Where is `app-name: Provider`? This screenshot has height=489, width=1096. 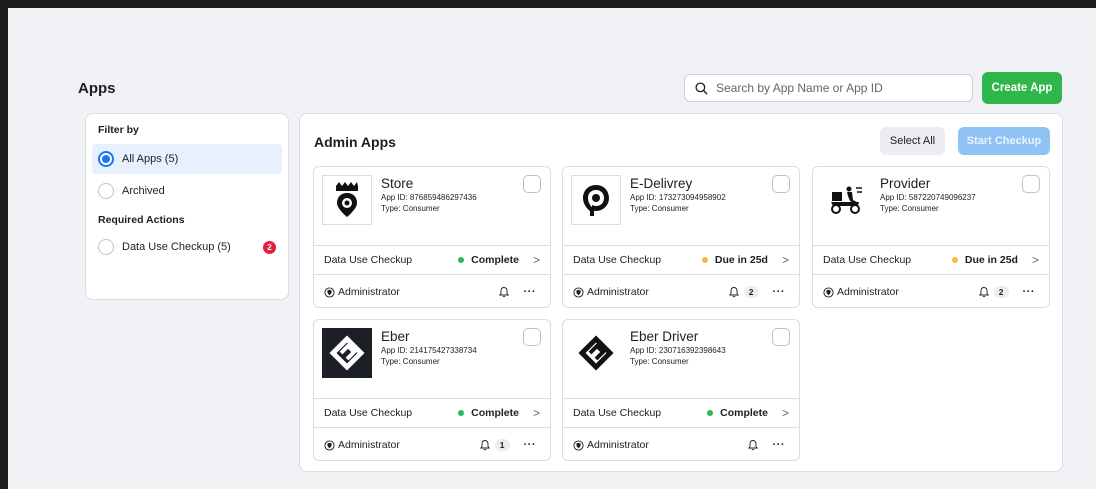
app-name: Provider is located at coordinates (905, 183).